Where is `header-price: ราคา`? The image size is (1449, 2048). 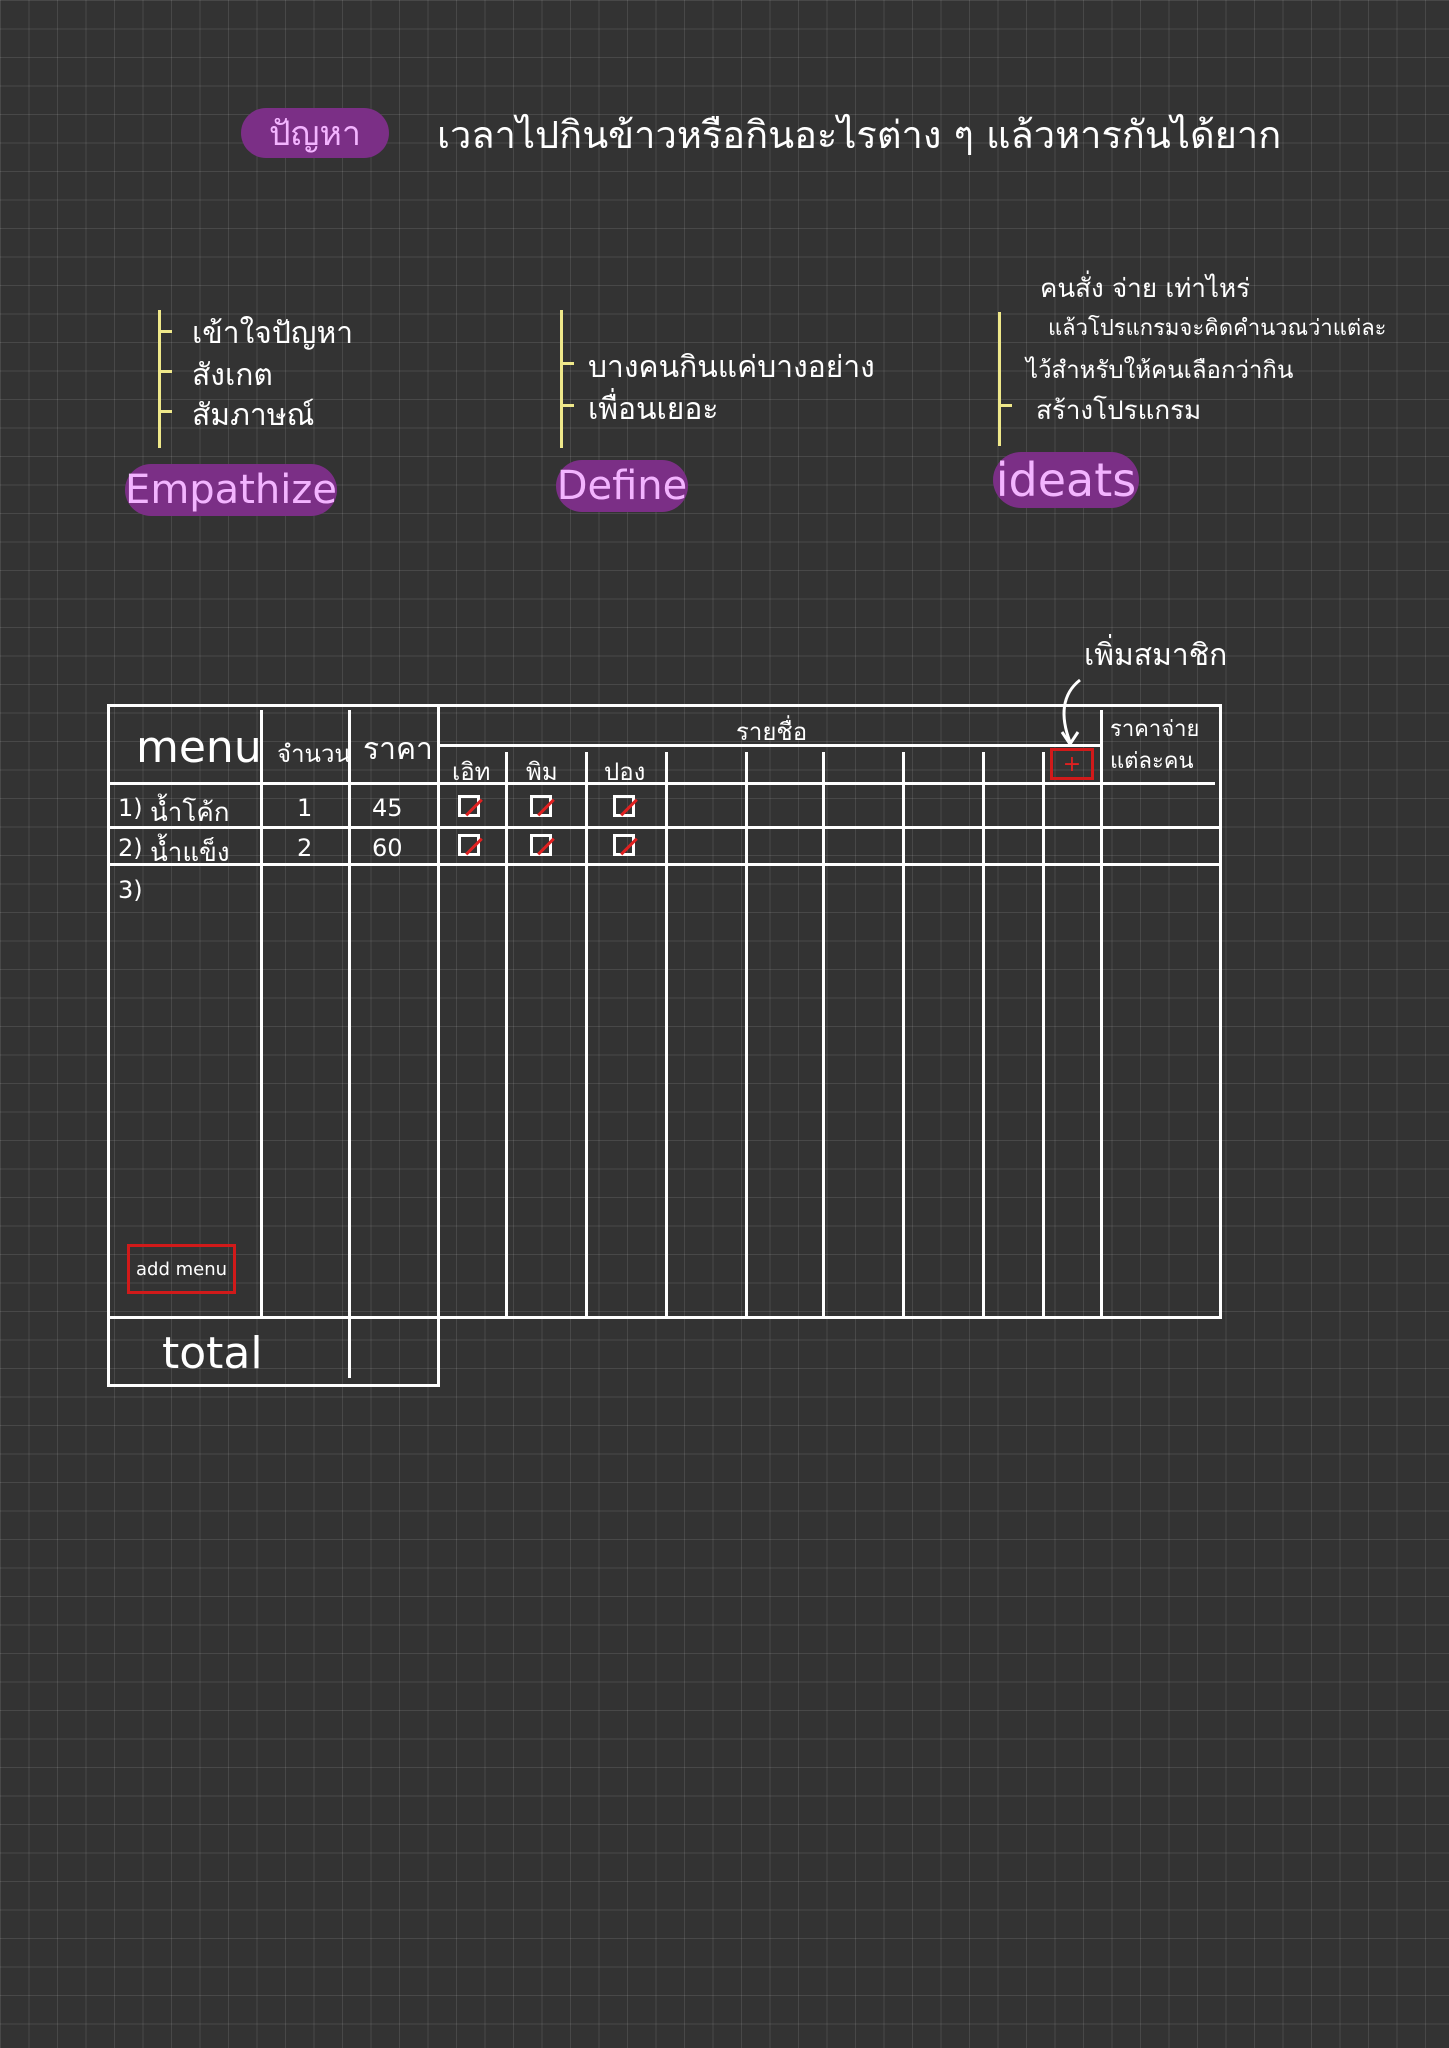 header-price: ราคา is located at coordinates (398, 749).